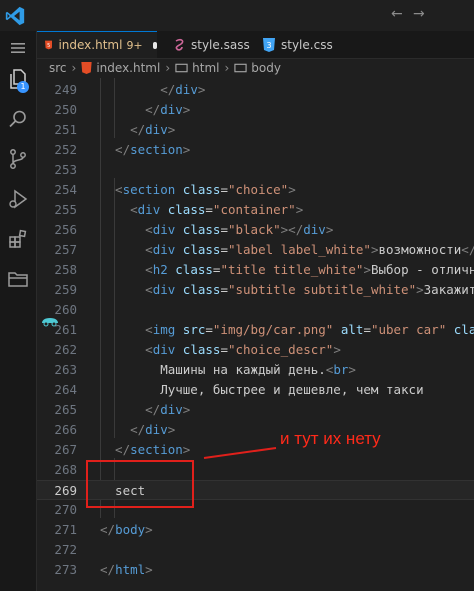 Image resolution: width=474 pixels, height=591 pixels. I want to click on breadcrumb-file: index.html, so click(128, 68).